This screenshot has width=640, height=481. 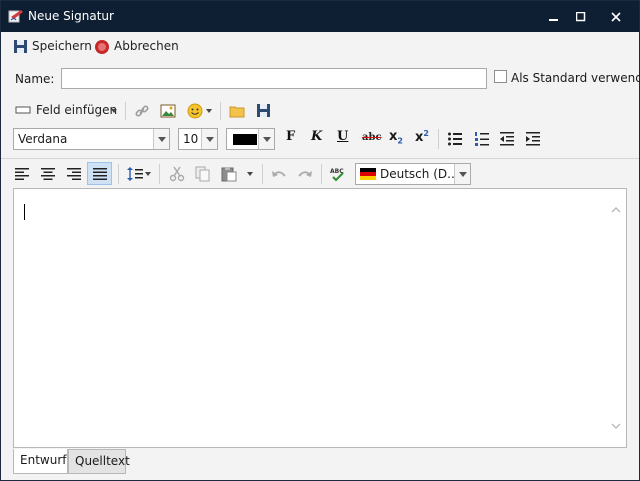 I want to click on numbered-list-icon, so click(x=482, y=139).